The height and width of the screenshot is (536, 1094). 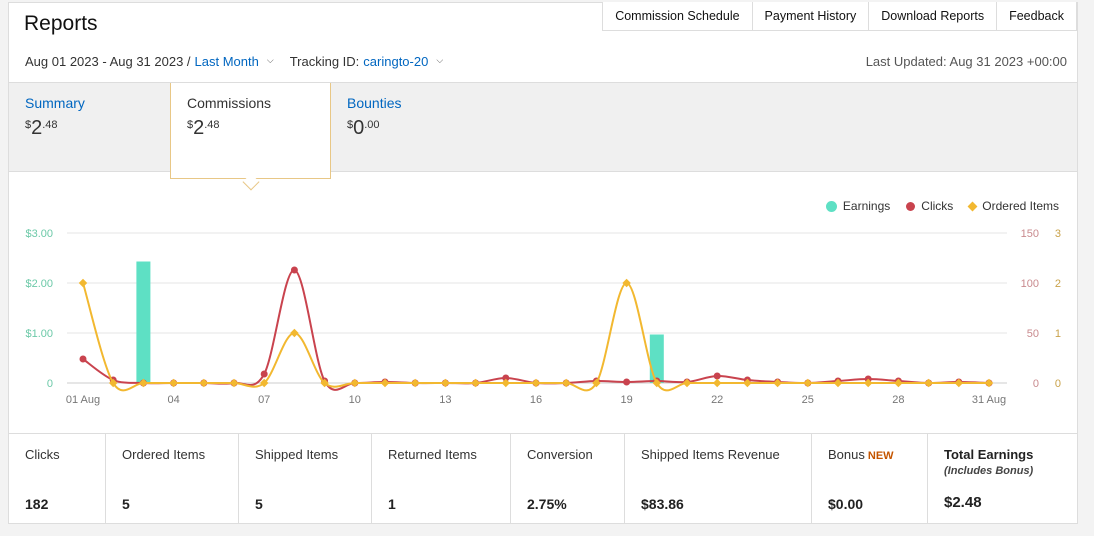 I want to click on x-tick-label: 01 Aug, so click(x=83, y=400).